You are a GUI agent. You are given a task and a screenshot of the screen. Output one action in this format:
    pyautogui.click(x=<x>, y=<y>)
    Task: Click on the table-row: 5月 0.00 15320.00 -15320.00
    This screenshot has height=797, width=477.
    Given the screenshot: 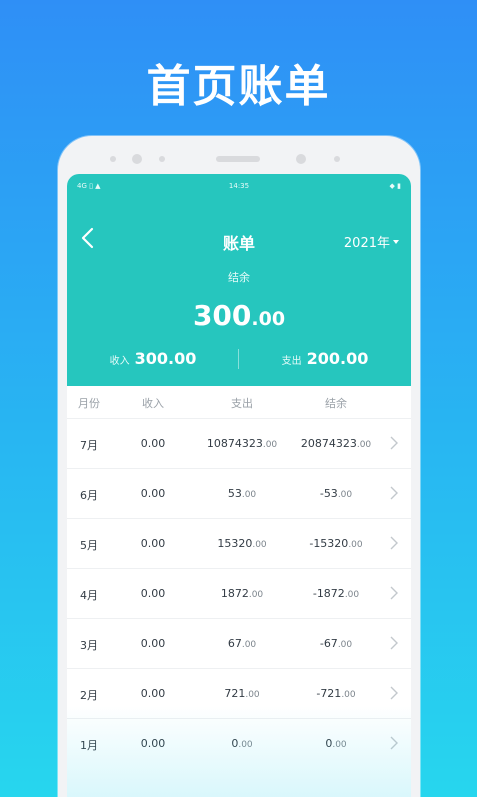 What is the action you would take?
    pyautogui.click(x=239, y=543)
    